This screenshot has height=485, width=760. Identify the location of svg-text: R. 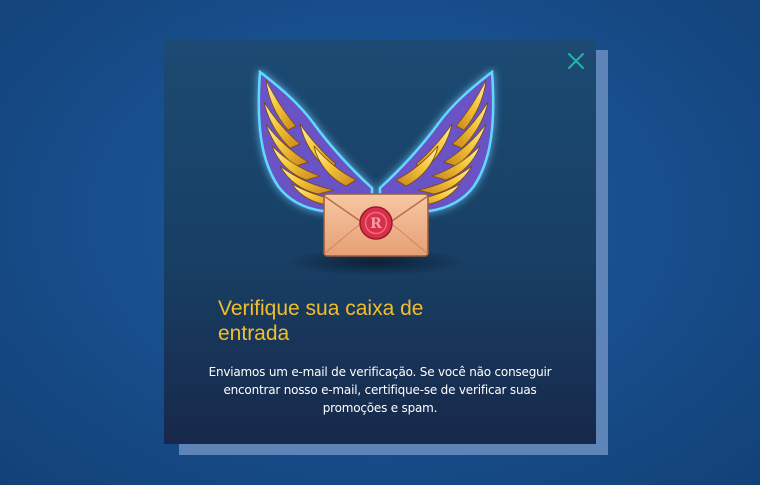
(376, 224).